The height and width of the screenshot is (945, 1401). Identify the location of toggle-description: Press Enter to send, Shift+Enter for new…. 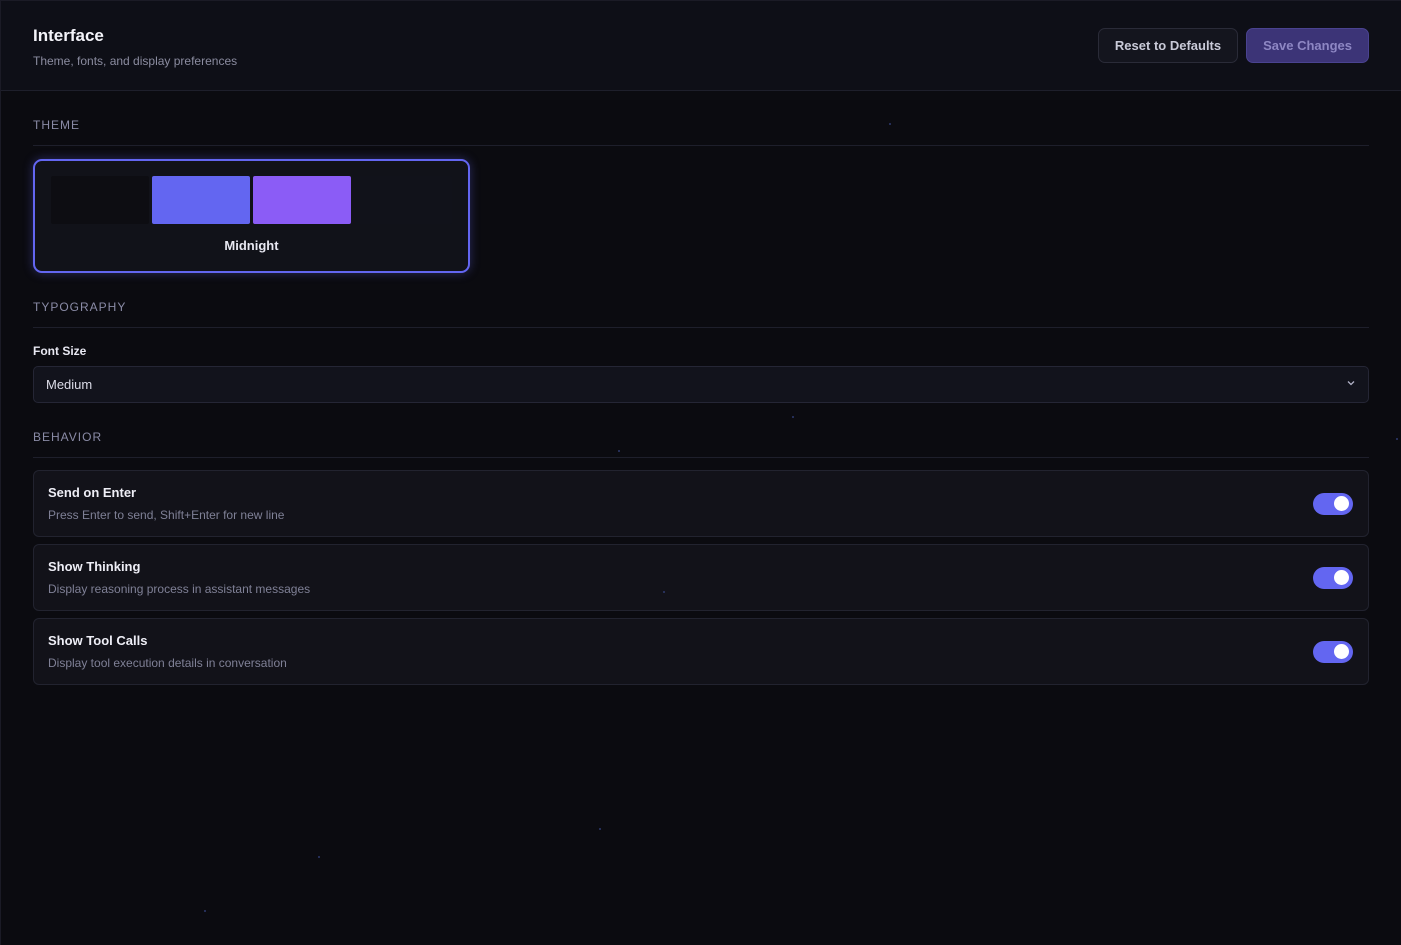
(166, 515).